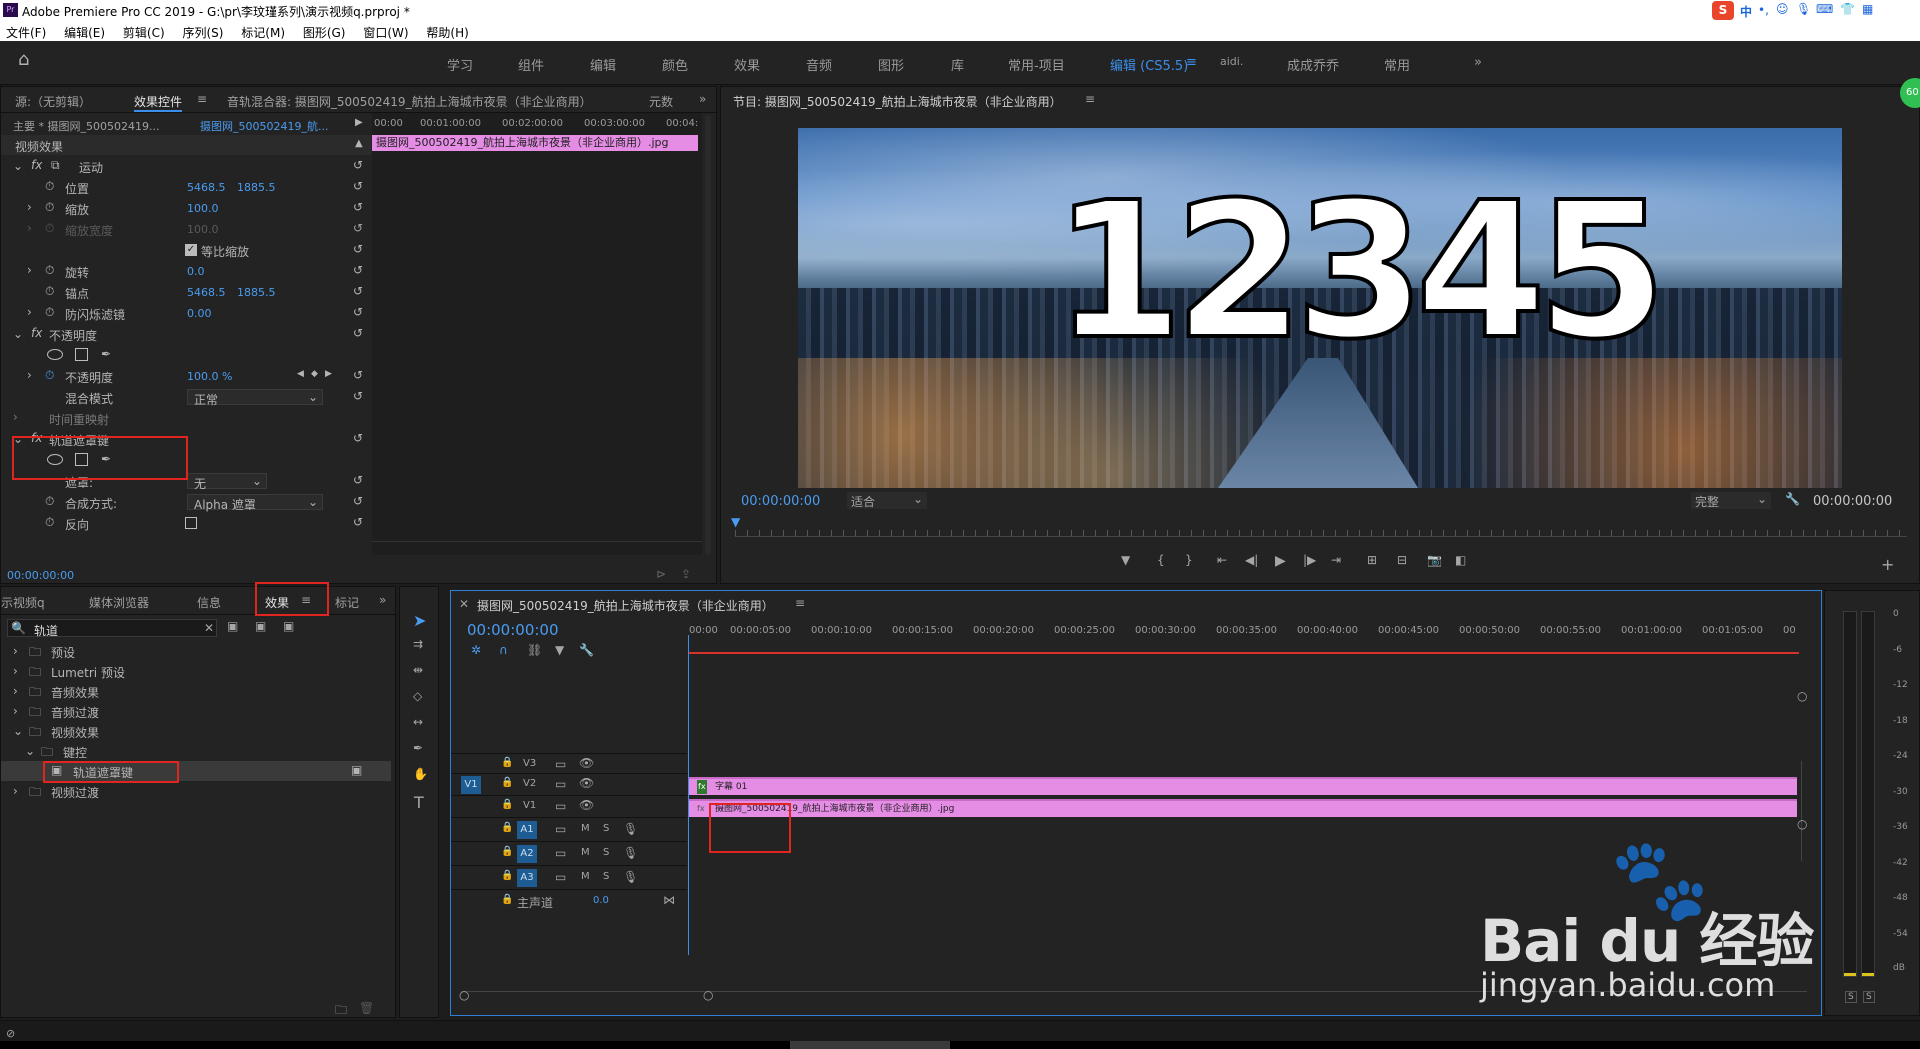  I want to click on tree-item-presets: › 🗀 预设, so click(191, 651).